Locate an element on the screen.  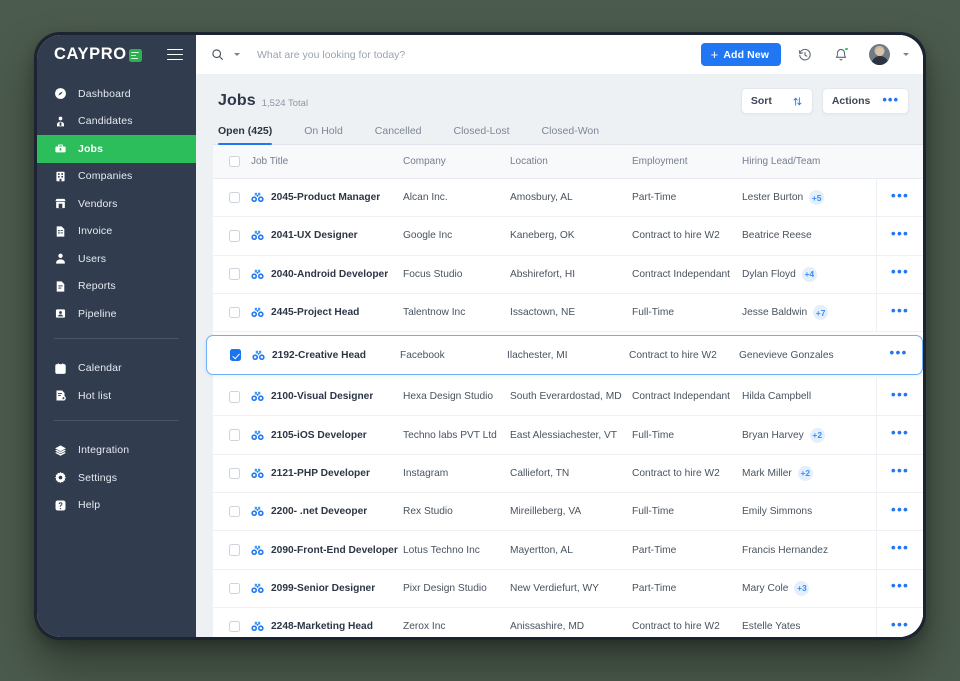
cell-job-title: 2121-PHP Developer is located at coordinates (327, 473).